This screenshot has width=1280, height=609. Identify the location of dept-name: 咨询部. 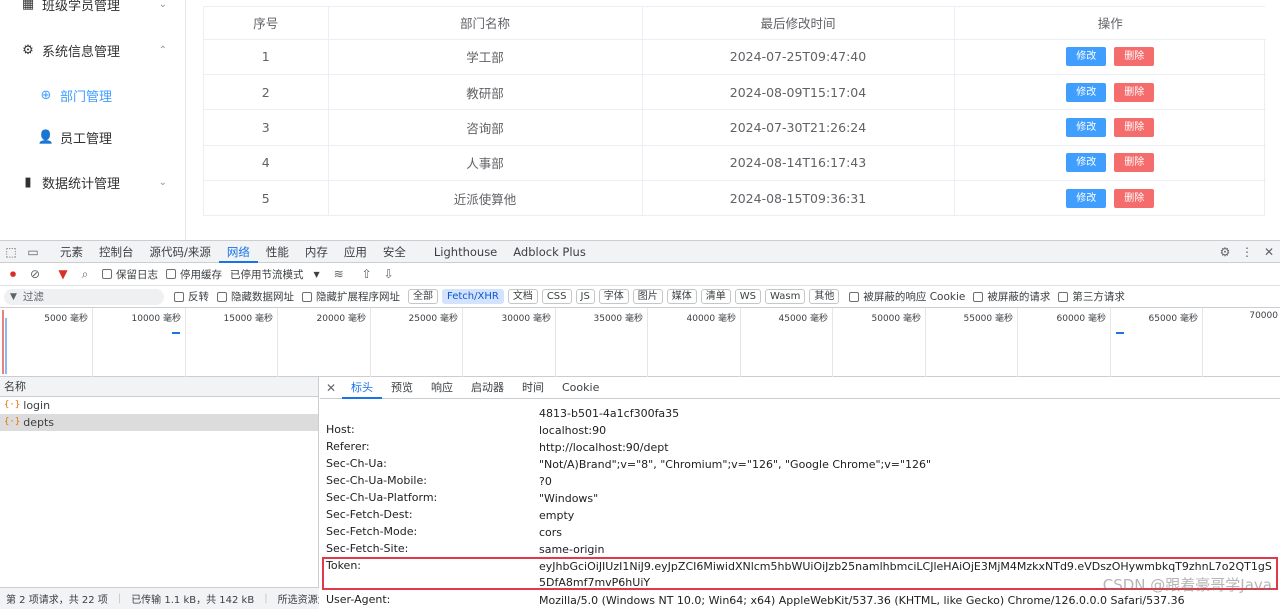
(485, 127).